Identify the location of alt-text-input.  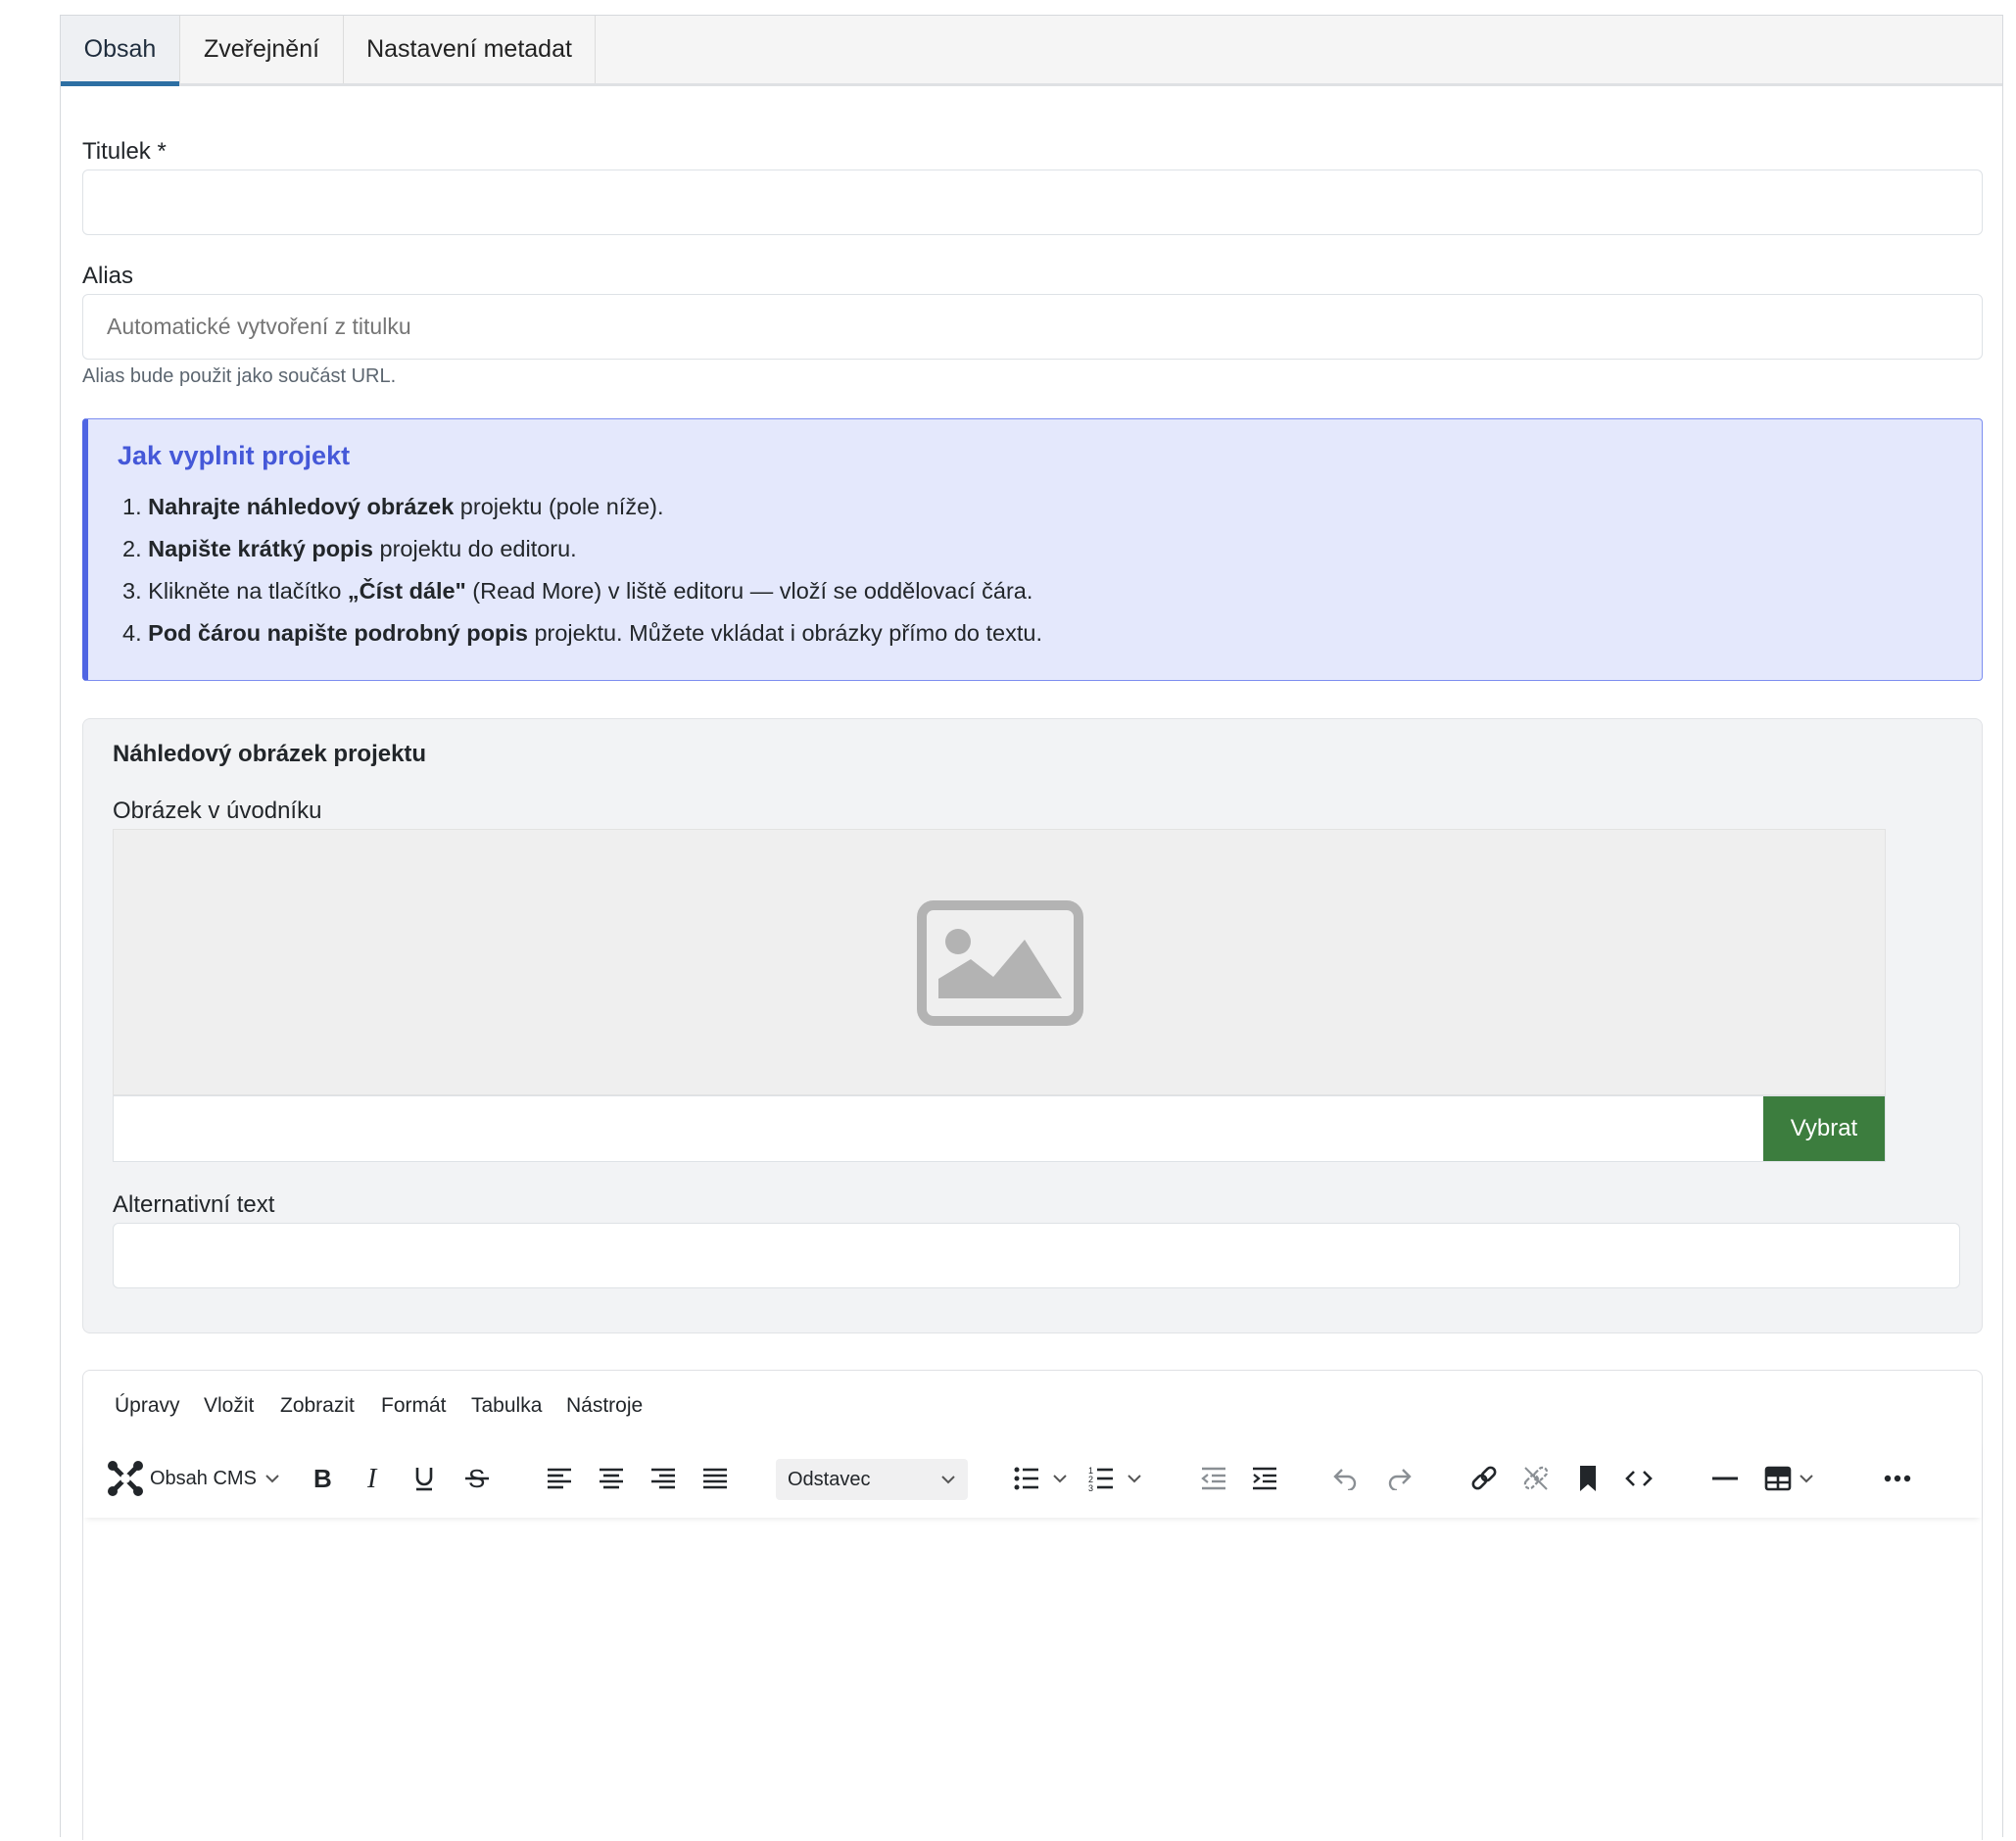
(1036, 1255).